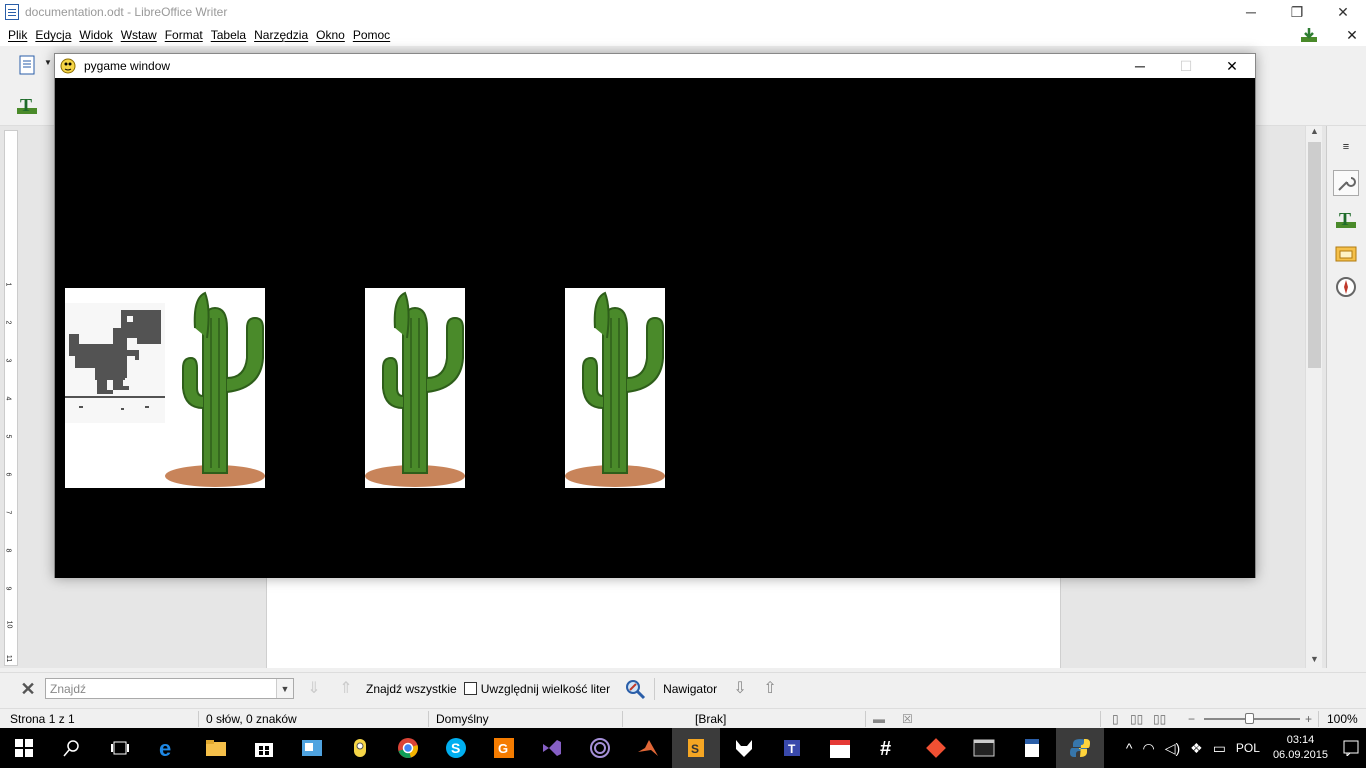  Describe the element at coordinates (68, 688) in the screenshot. I see `find-placeholder: Znajdź` at that location.